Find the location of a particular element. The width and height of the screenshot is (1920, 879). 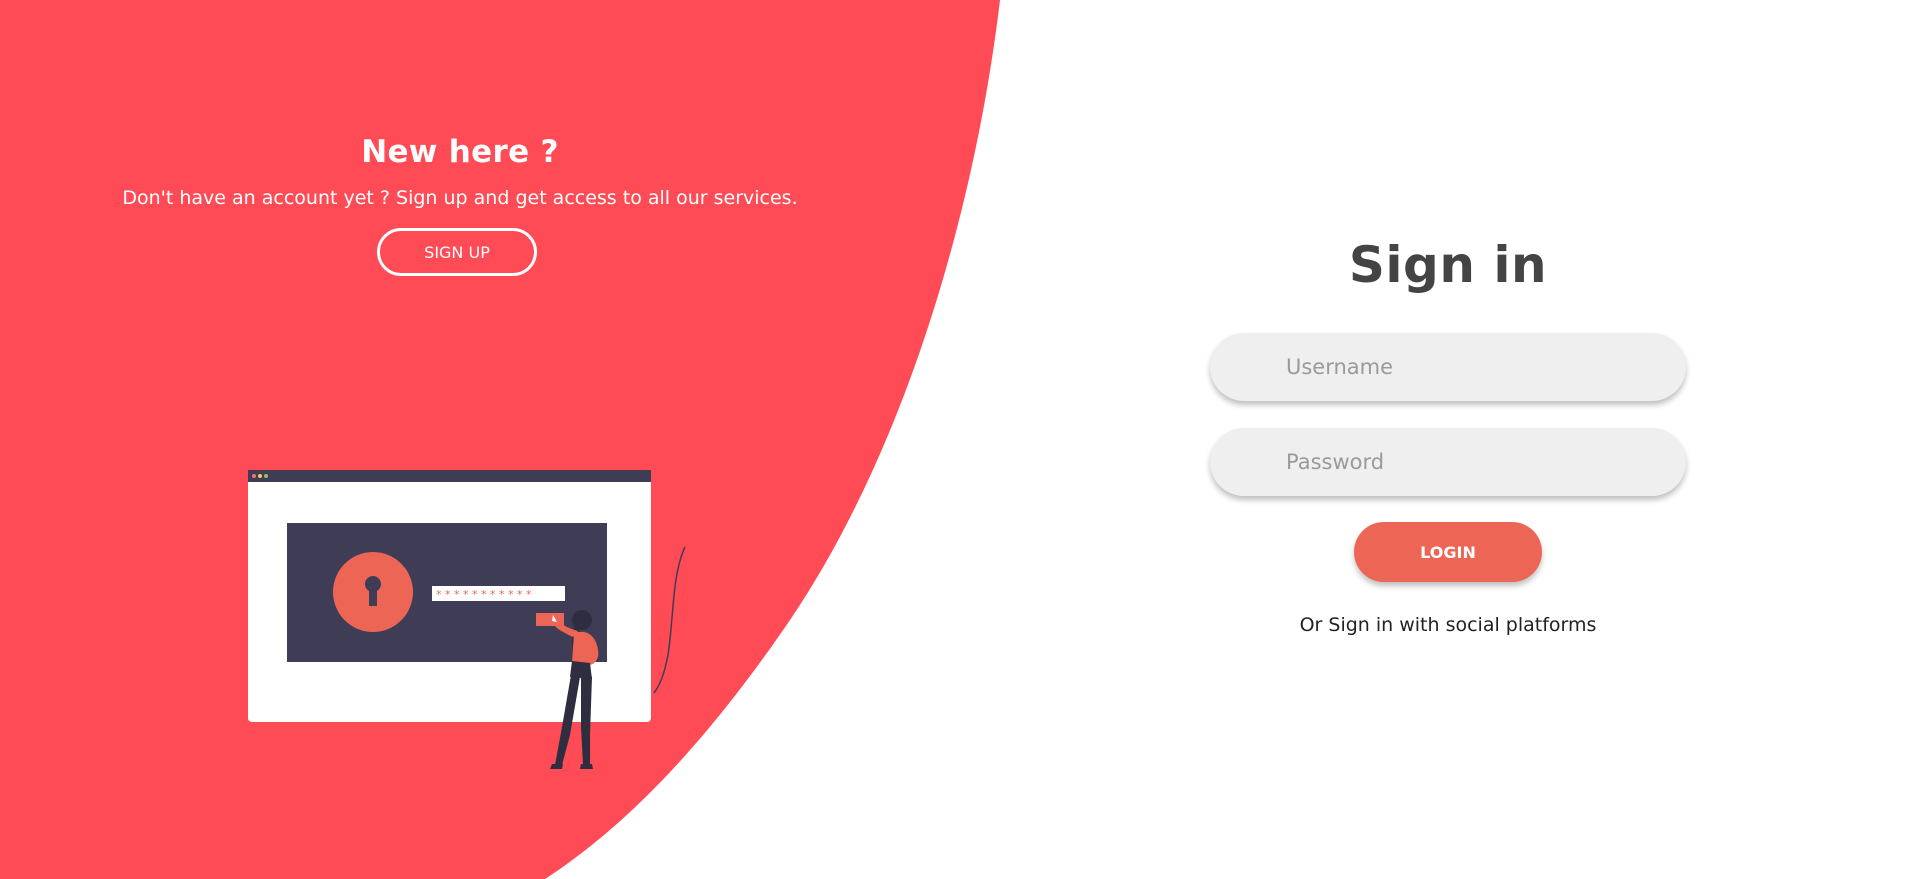

signin-title: Sign in is located at coordinates (1448, 265).